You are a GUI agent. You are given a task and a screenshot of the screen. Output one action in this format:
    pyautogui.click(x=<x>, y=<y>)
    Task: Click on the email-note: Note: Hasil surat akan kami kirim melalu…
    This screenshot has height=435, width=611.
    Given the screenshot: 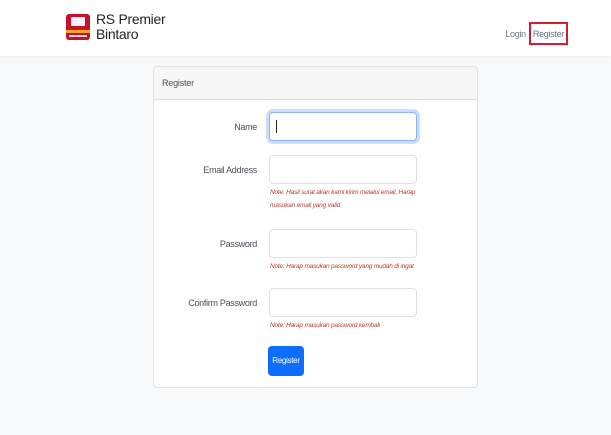 What is the action you would take?
    pyautogui.click(x=343, y=199)
    